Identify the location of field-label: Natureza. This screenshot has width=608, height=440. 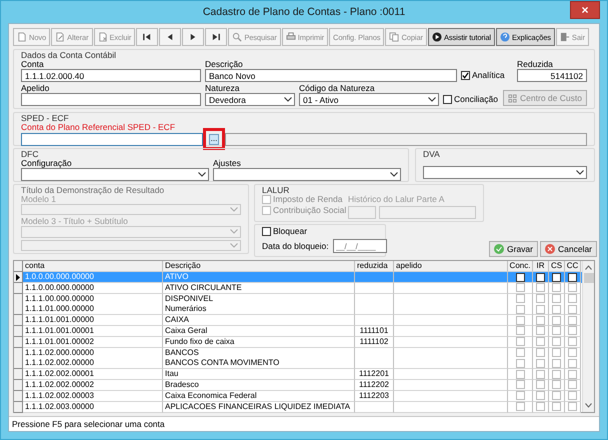
(222, 88).